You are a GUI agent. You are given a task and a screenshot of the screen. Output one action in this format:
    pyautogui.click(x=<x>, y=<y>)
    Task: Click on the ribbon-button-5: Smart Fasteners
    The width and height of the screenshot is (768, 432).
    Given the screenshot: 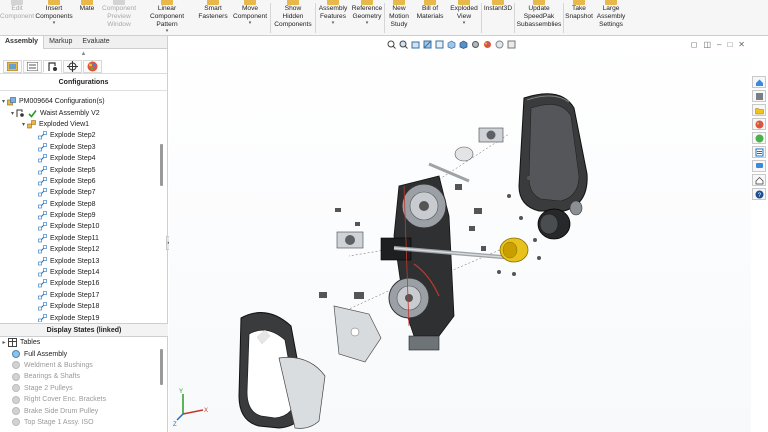 What is the action you would take?
    pyautogui.click(x=213, y=18)
    